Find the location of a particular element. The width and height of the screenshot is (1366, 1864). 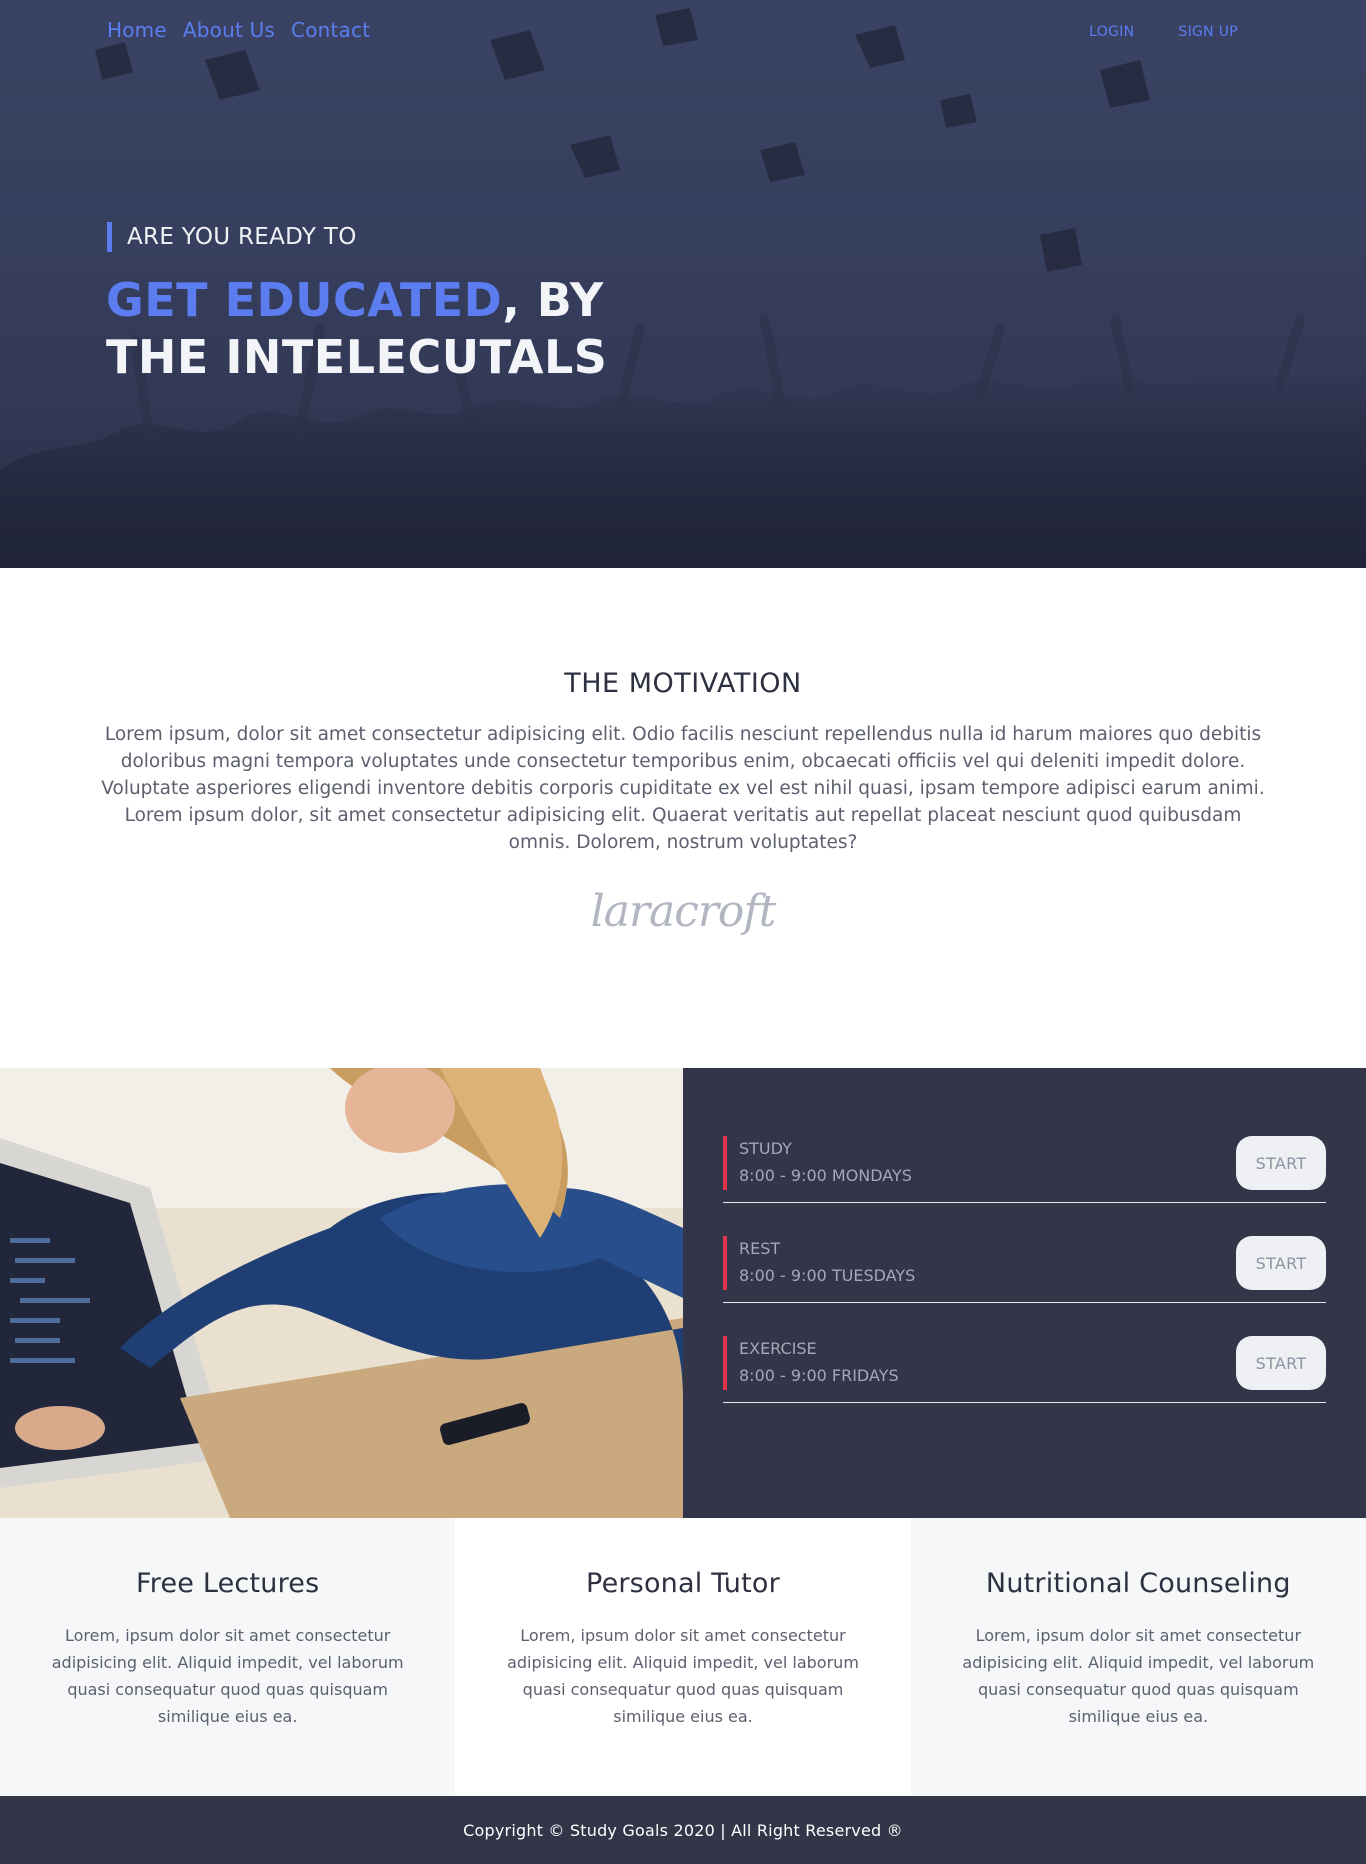

main-nav: Home About Us Contact is located at coordinates (238, 30).